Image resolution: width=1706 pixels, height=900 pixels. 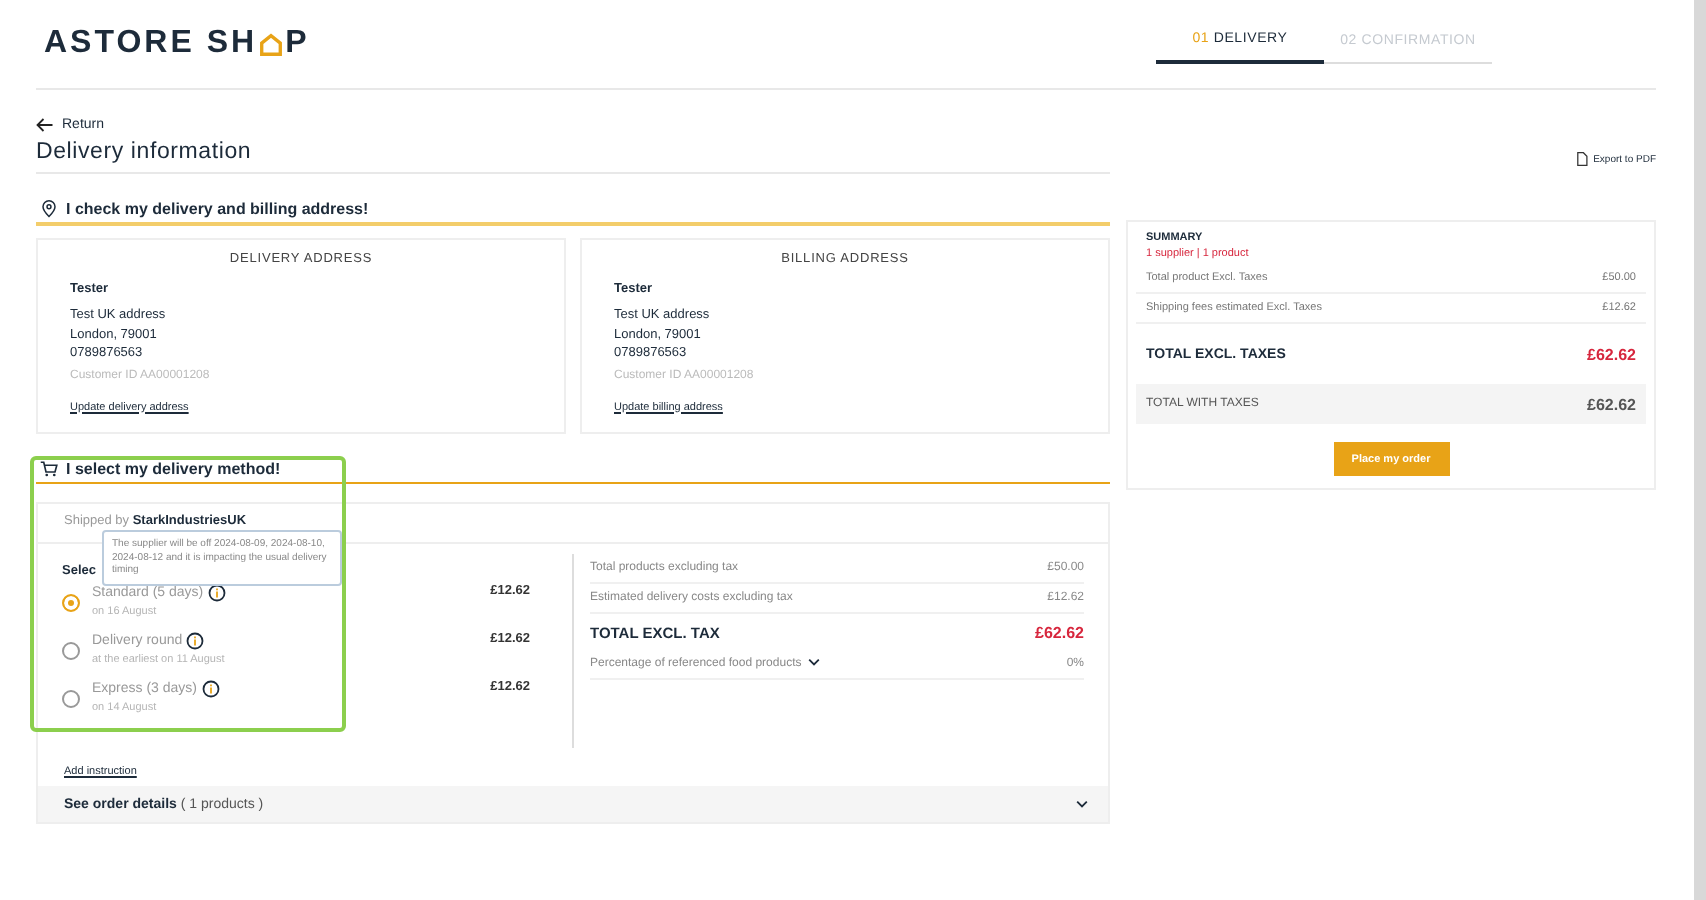 What do you see at coordinates (49, 469) in the screenshot?
I see `cart-icon` at bounding box center [49, 469].